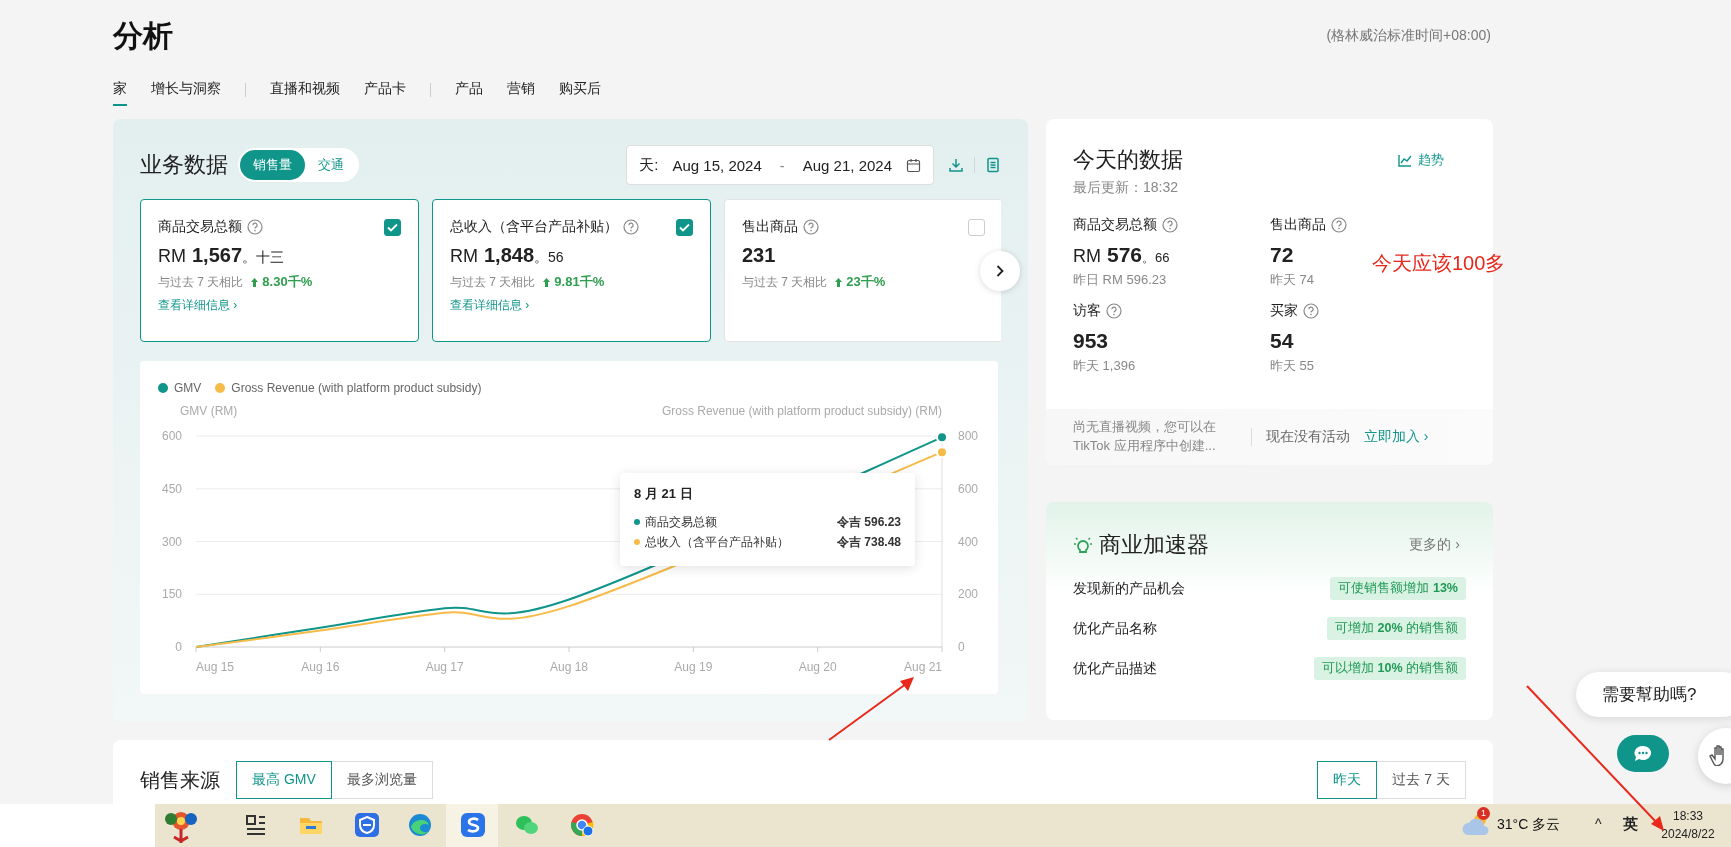 The image size is (1731, 847). What do you see at coordinates (942, 452) in the screenshot?
I see `data-point` at bounding box center [942, 452].